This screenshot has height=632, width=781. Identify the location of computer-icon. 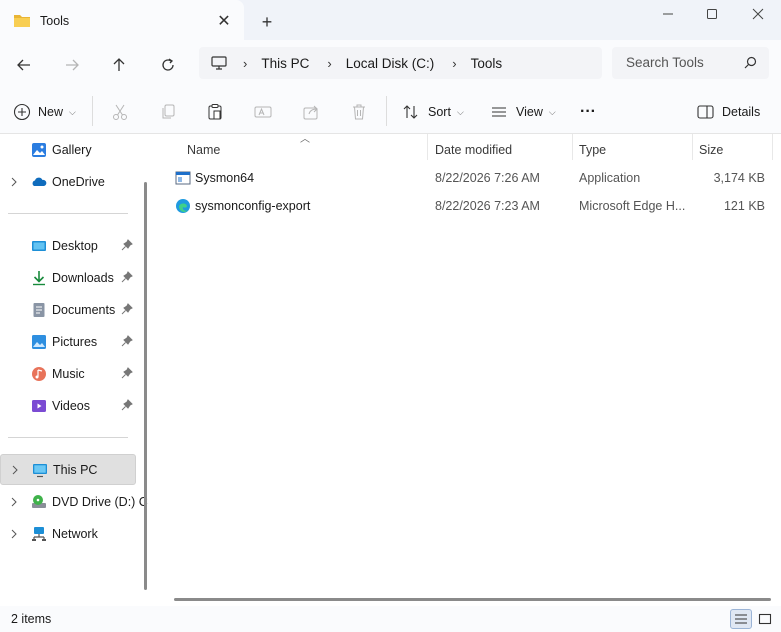
(219, 63).